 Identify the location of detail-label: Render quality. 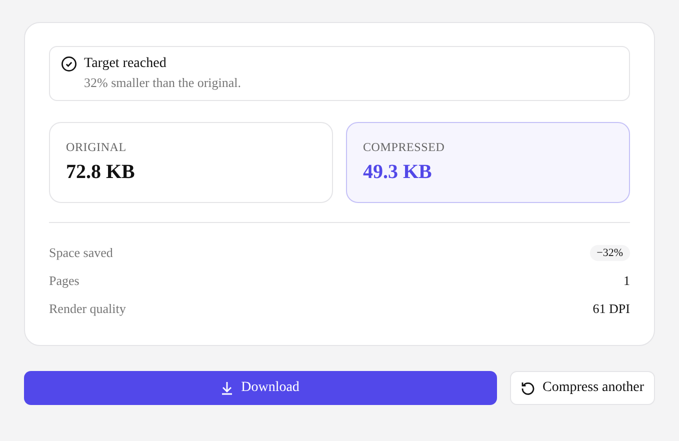
(87, 309).